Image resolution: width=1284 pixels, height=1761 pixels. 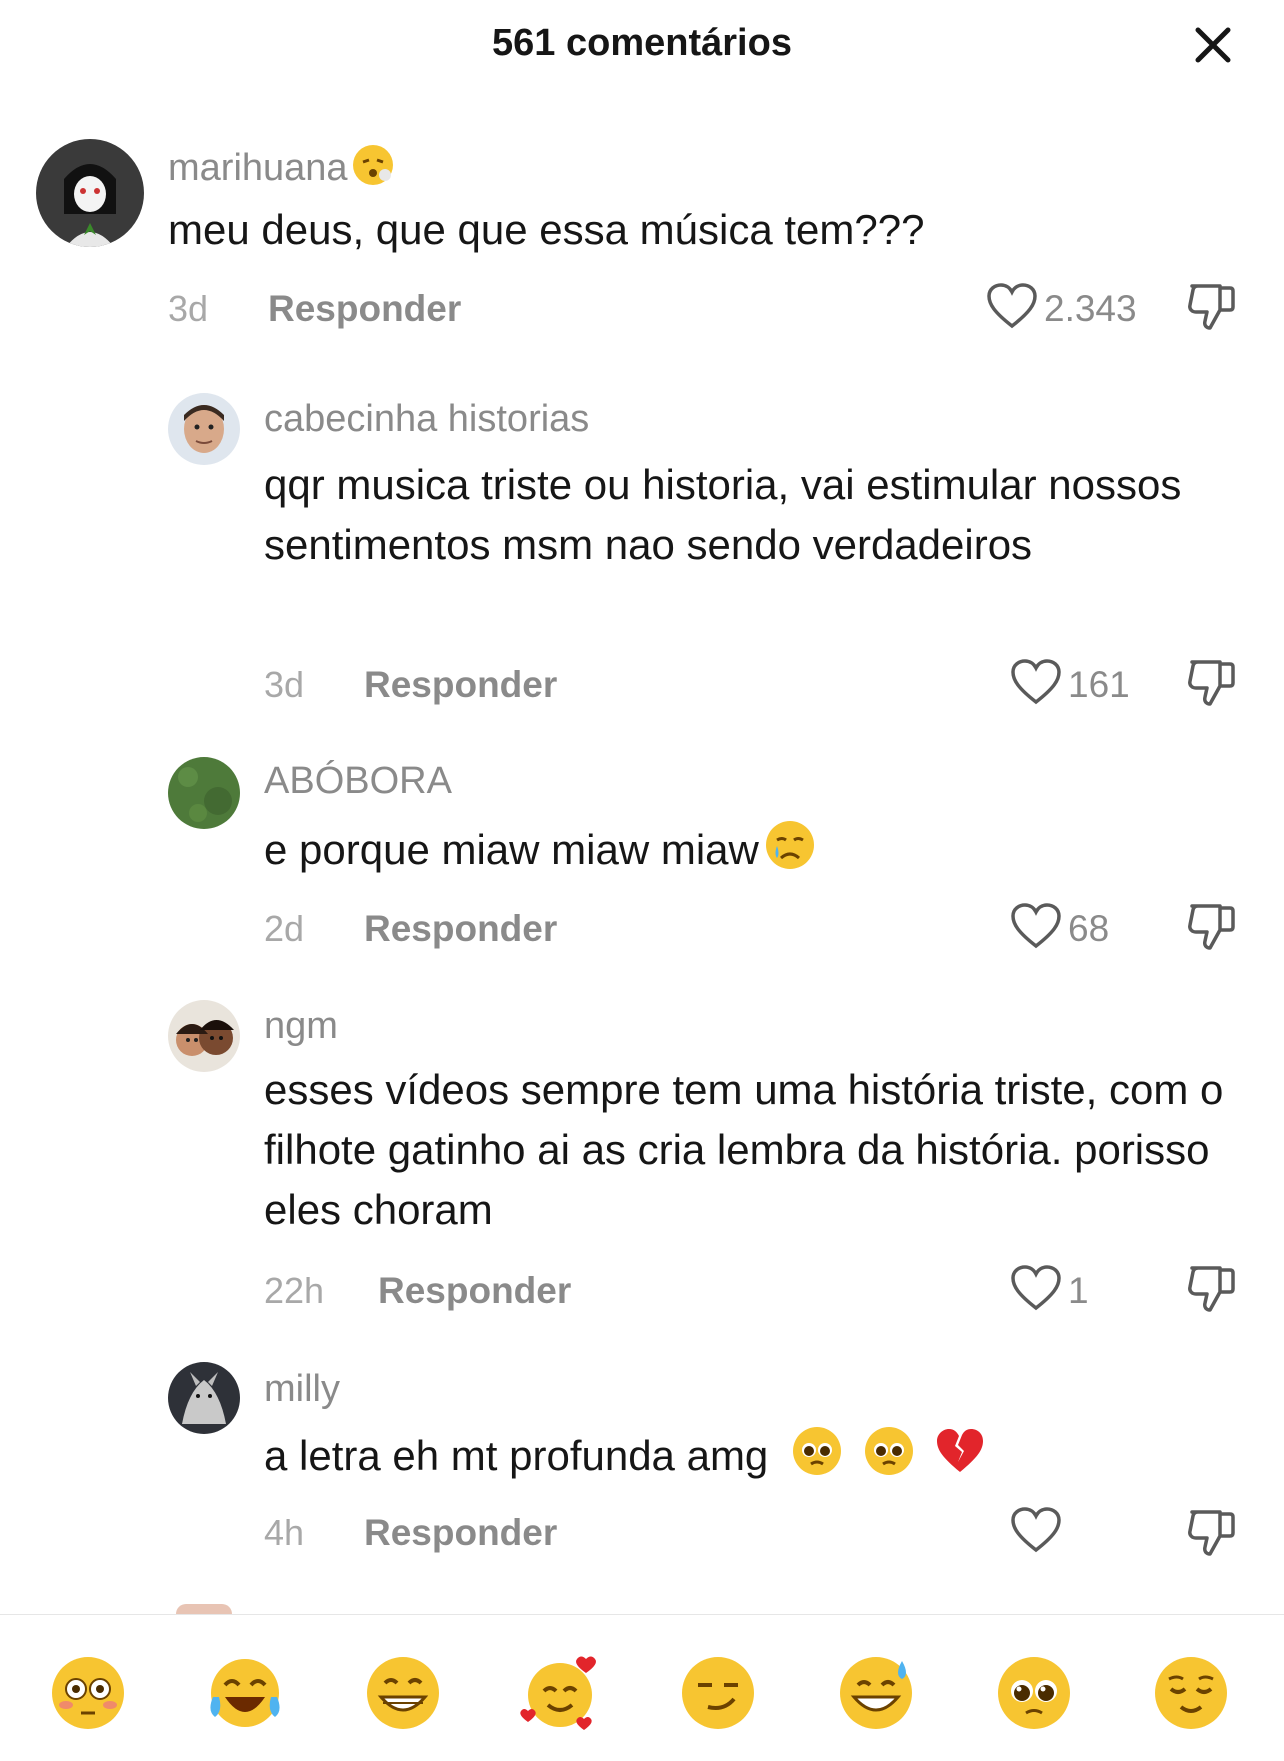 What do you see at coordinates (516, 1456) in the screenshot?
I see `comment-text: a letra eh mt profunda amg` at bounding box center [516, 1456].